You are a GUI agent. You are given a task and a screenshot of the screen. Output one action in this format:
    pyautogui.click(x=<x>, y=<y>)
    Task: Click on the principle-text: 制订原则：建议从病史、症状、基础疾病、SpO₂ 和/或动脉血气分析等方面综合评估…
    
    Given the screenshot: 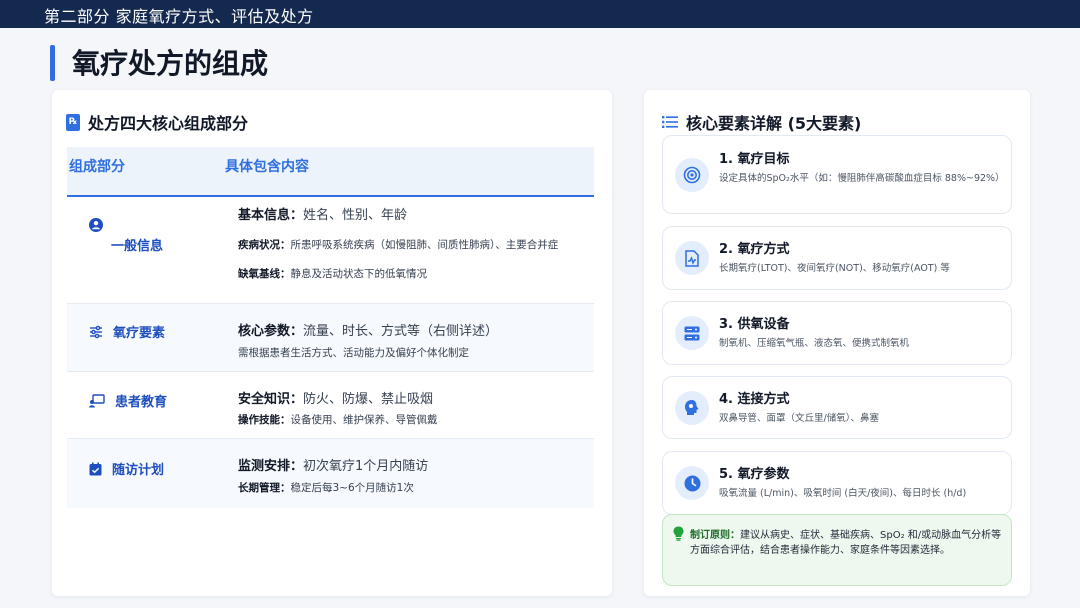 What is the action you would take?
    pyautogui.click(x=846, y=543)
    